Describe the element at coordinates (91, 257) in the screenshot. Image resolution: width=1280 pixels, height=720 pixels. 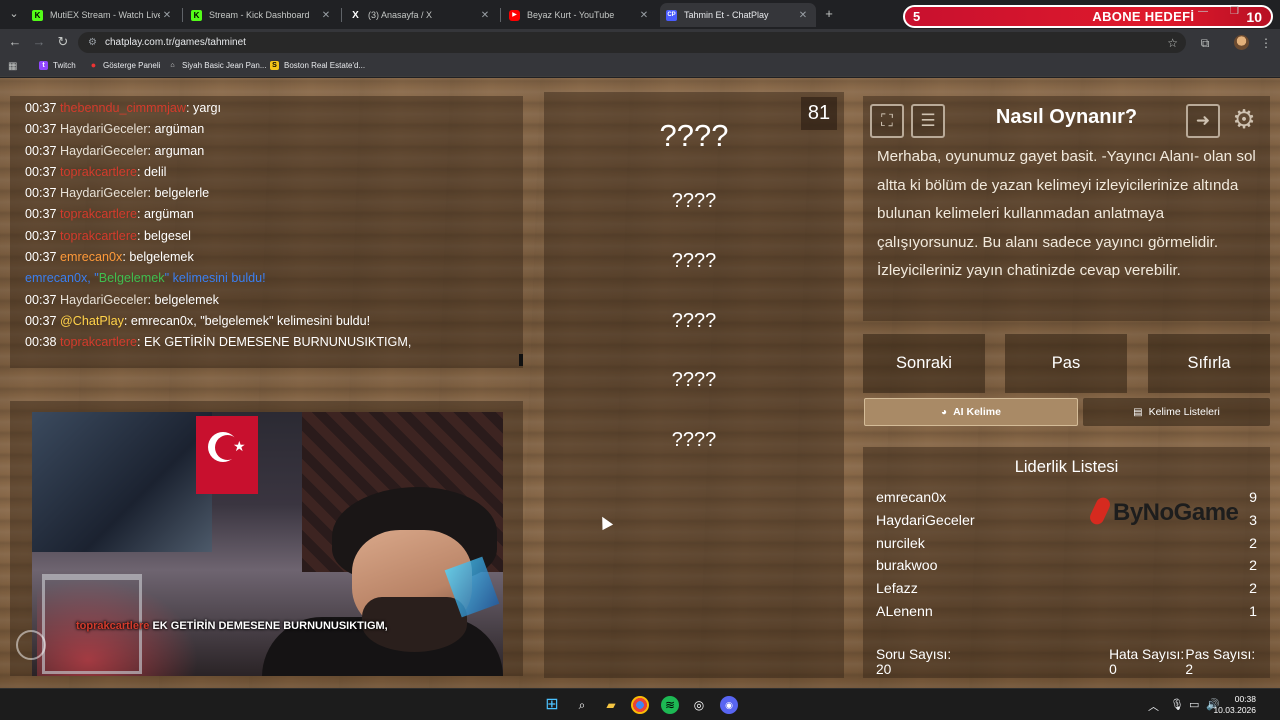
I see `chat-username: emrecan0x` at that location.